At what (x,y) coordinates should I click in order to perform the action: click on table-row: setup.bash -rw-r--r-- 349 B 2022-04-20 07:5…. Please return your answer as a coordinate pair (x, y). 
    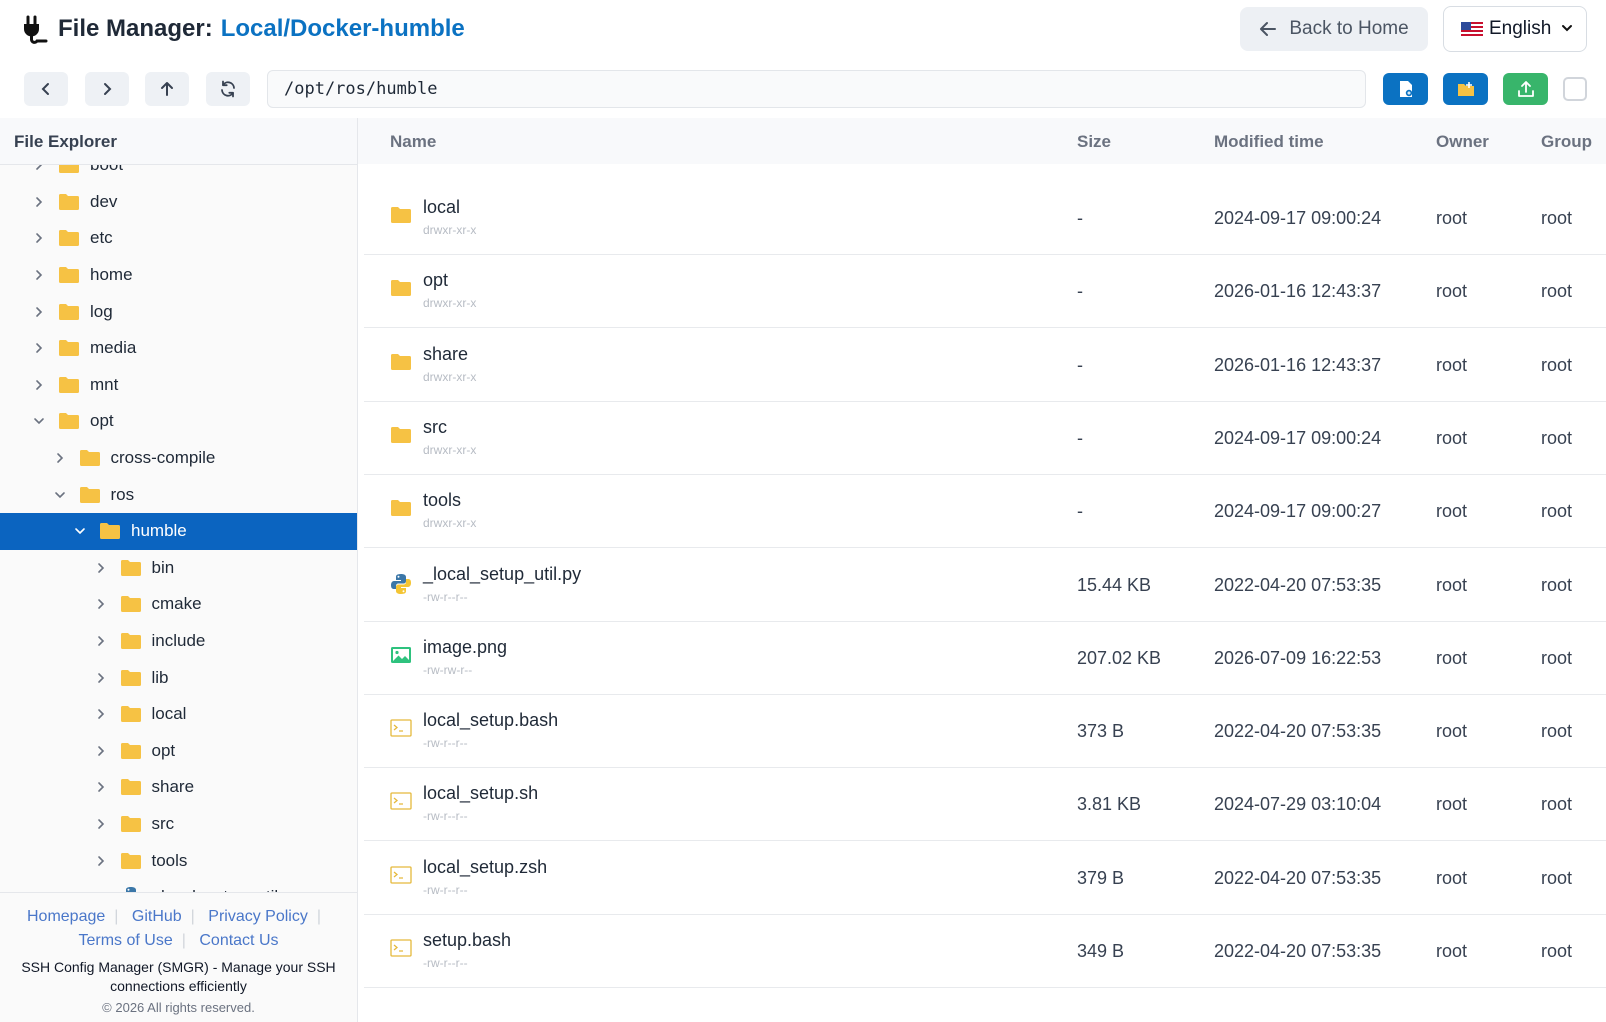
    Looking at the image, I should click on (985, 950).